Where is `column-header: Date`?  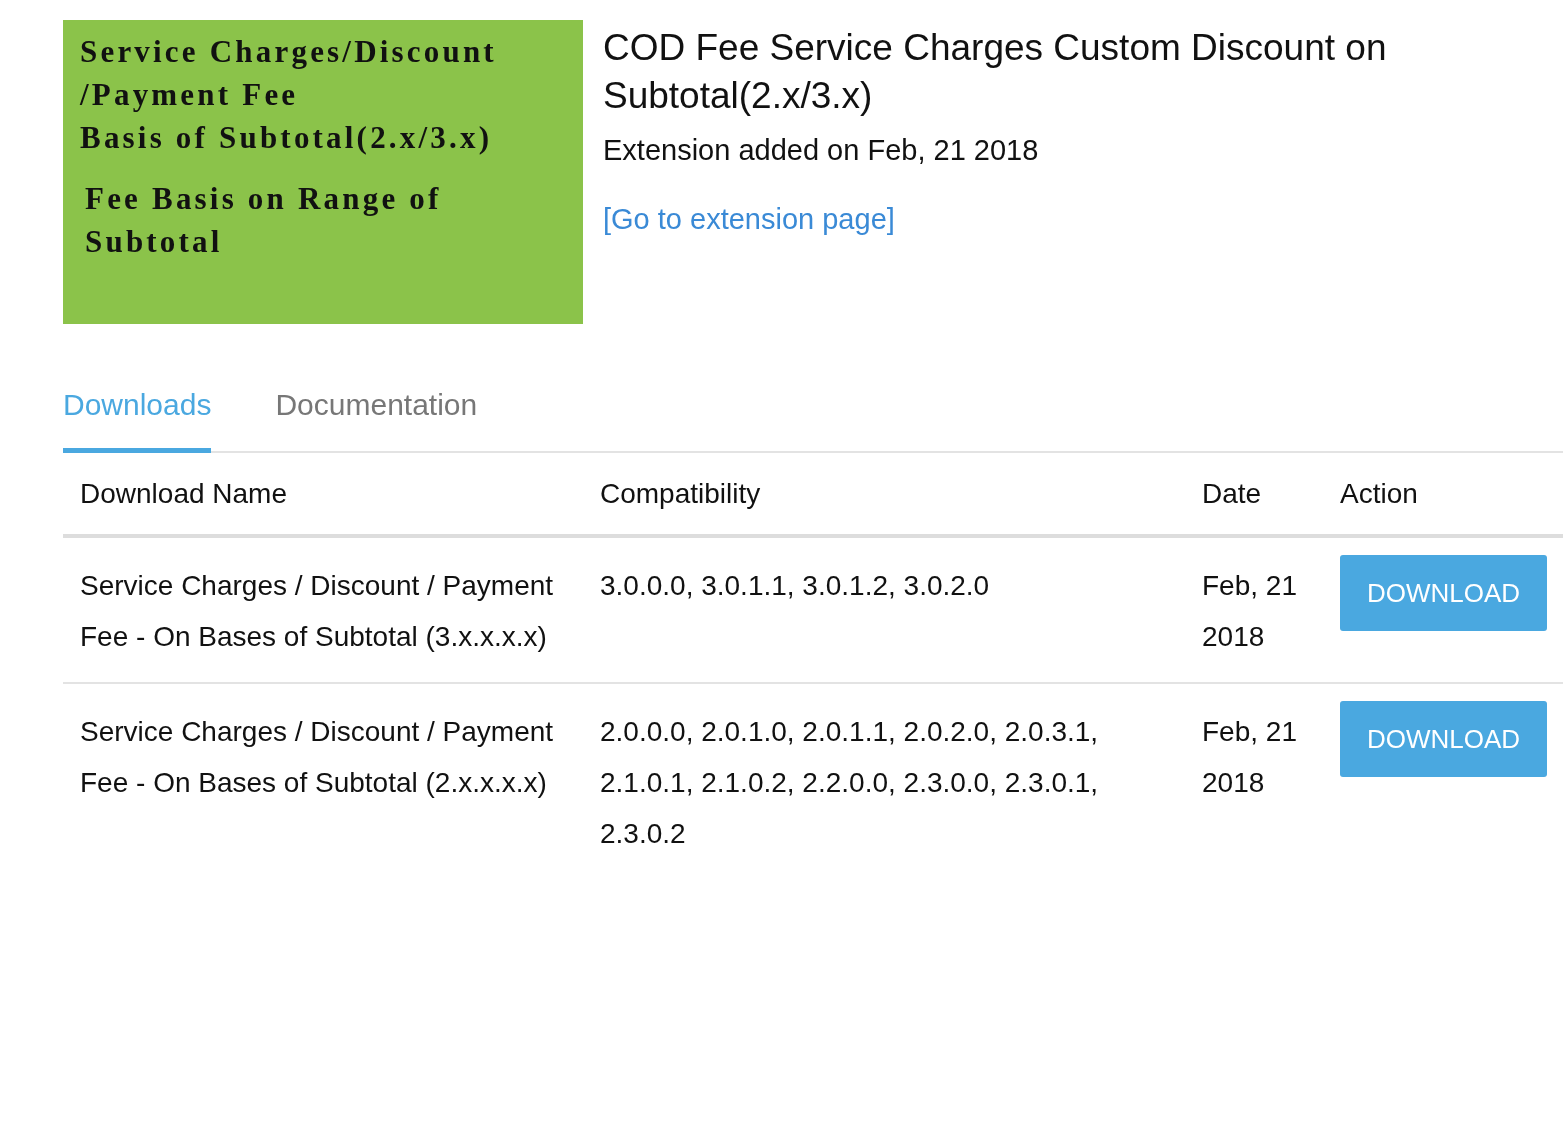
column-header: Date is located at coordinates (1254, 495).